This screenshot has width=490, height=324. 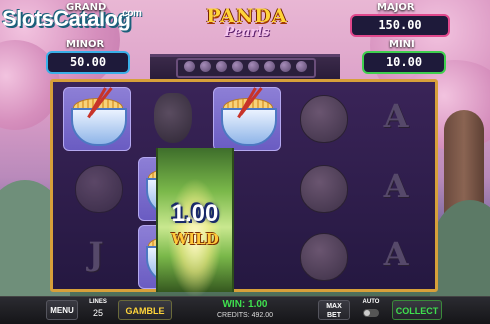 I want to click on mini-jackpot-label: MINI, so click(x=402, y=44).